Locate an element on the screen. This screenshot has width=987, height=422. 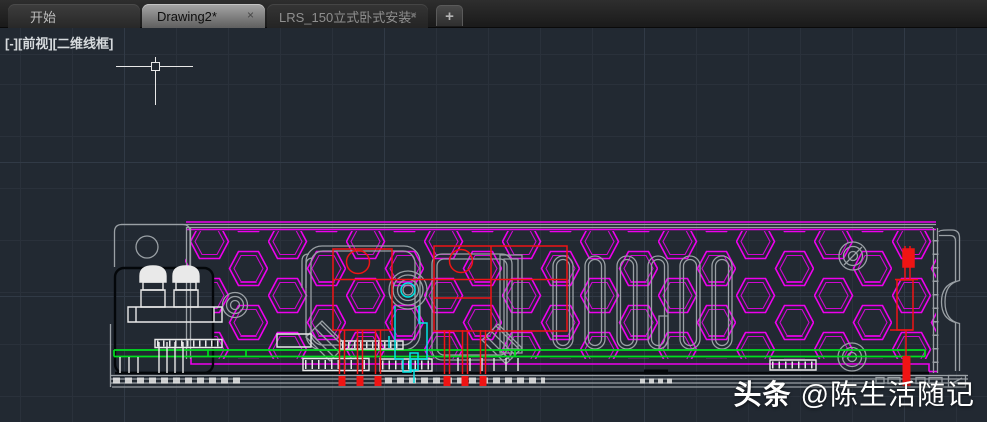
tab-lrs150: LRS_150立式卧式安装* × is located at coordinates (347, 16).